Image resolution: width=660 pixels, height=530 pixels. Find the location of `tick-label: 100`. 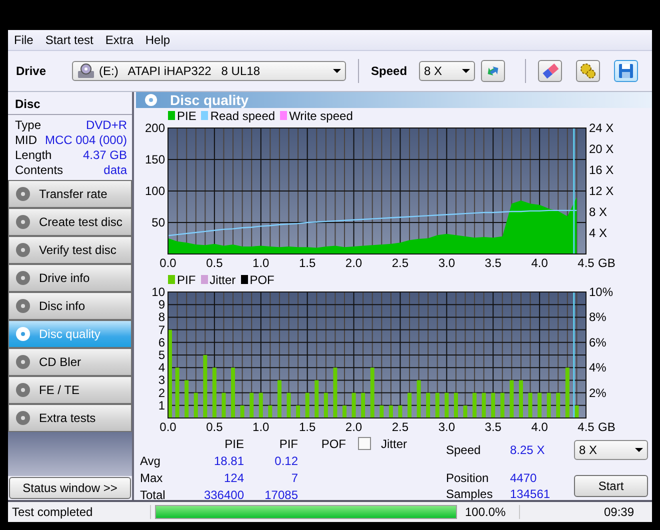

tick-label: 100 is located at coordinates (154, 191).